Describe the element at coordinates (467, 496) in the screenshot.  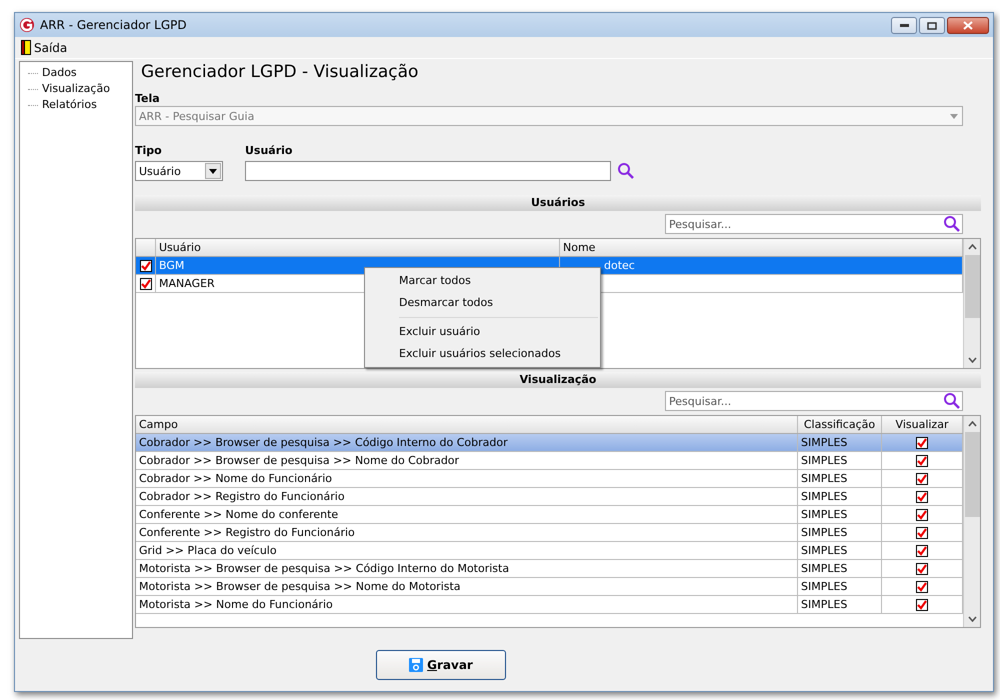
I see `table-cell: Cobrador >> Registro do Funcionário` at that location.